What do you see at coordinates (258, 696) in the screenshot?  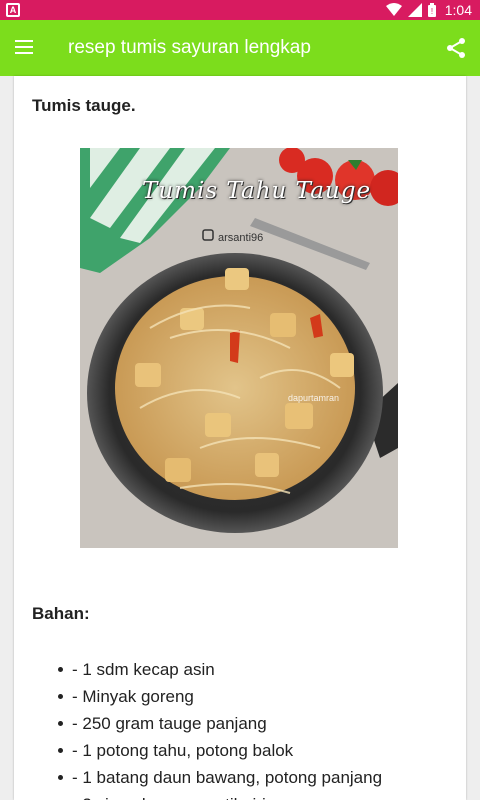 I see `list-item: - Minyak goreng` at bounding box center [258, 696].